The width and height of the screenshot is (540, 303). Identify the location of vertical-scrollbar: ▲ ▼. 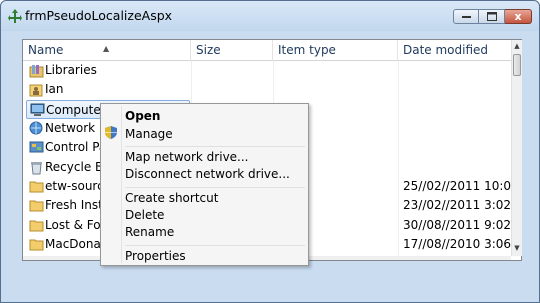
(516, 148).